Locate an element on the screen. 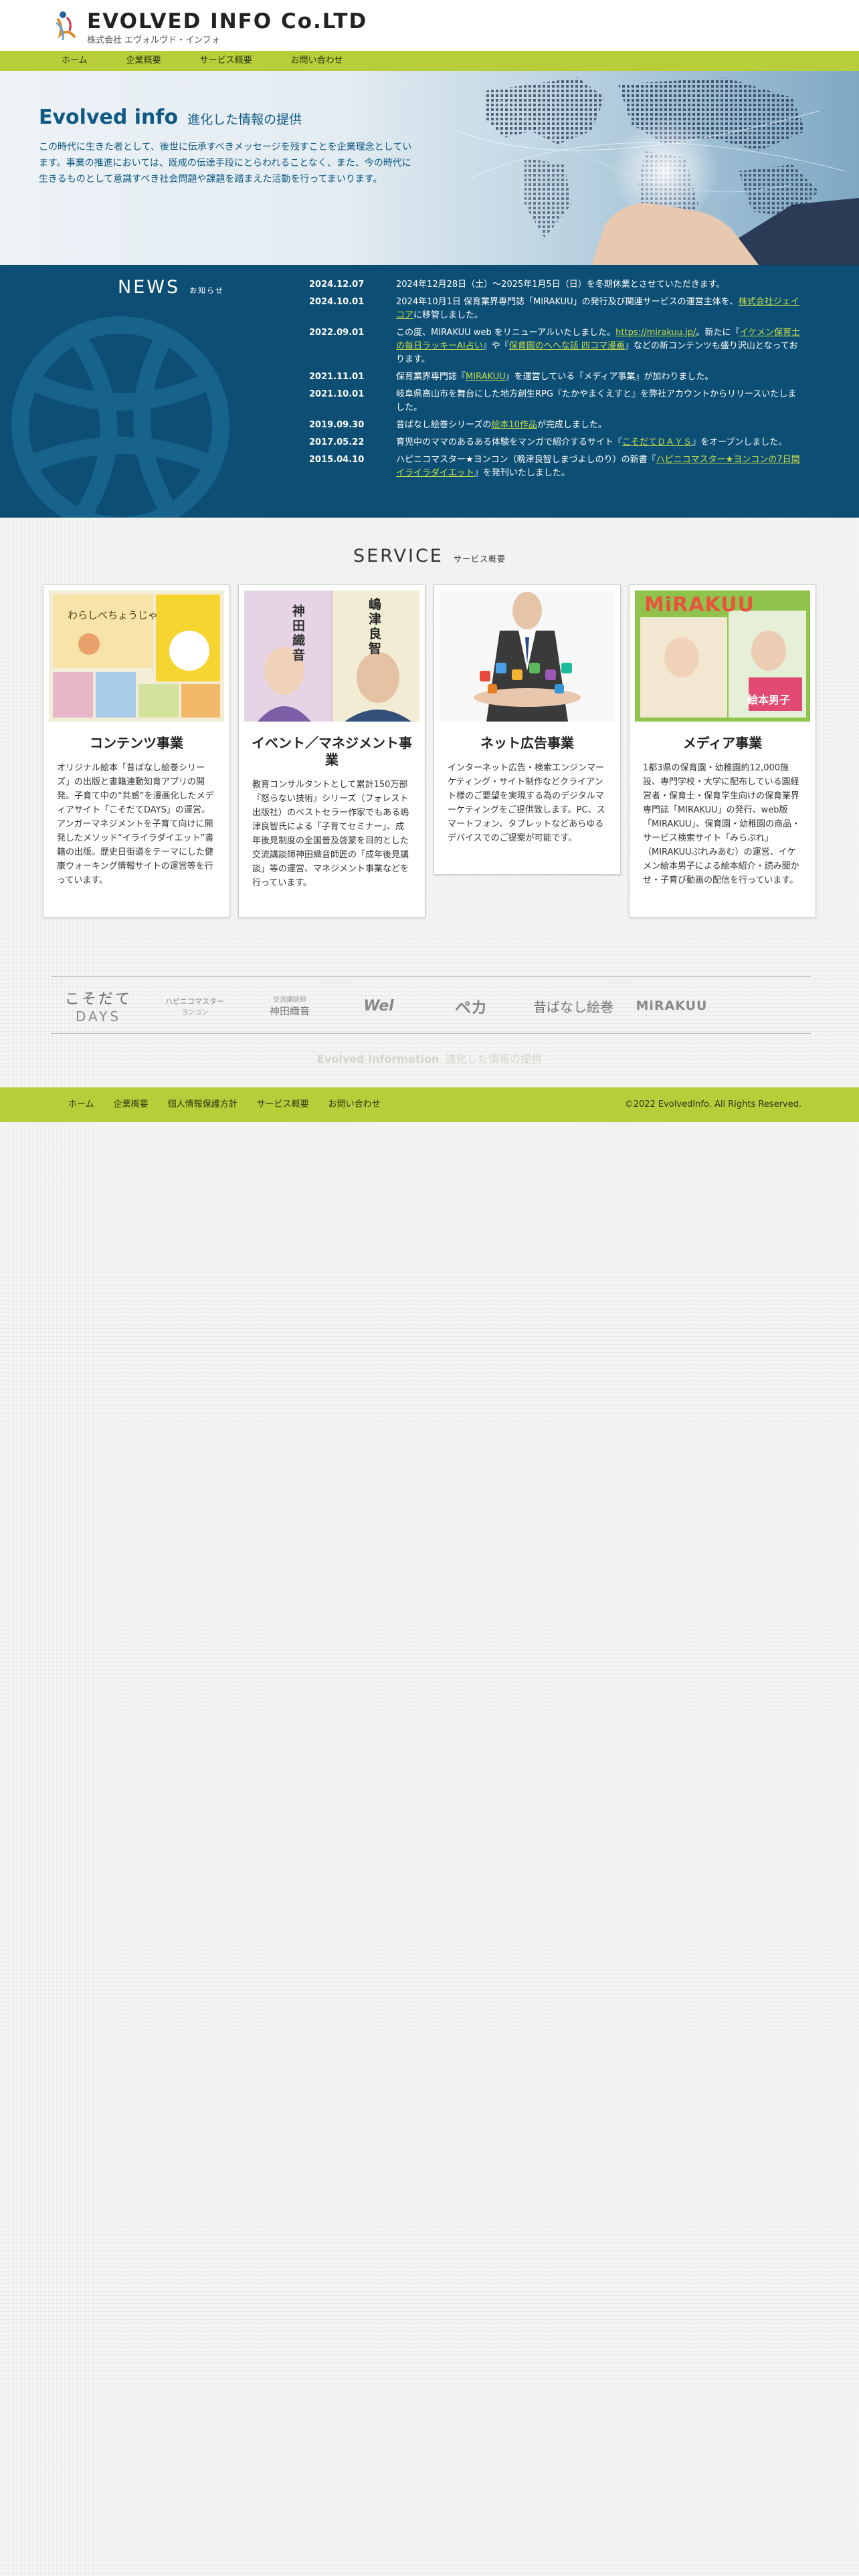 The width and height of the screenshot is (859, 2576). top-nav: ホーム 企業概要 サービス概要 お問い合わせ is located at coordinates (429, 61).